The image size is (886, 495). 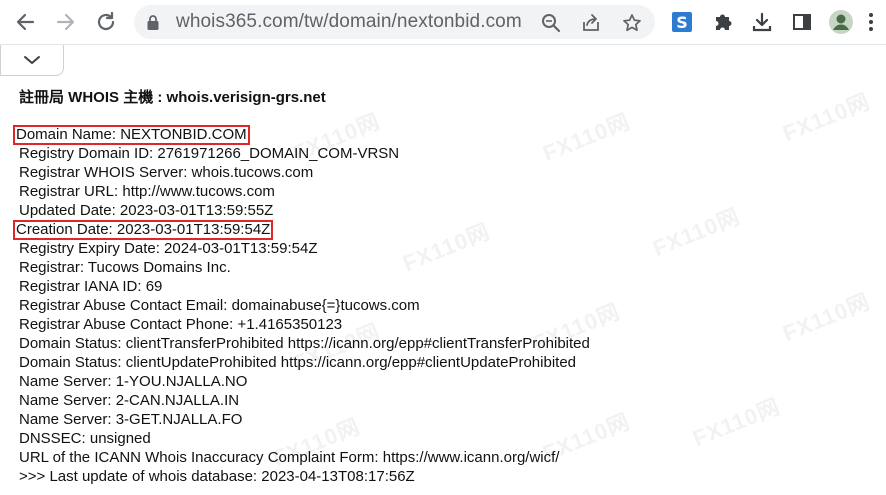 What do you see at coordinates (153, 22) in the screenshot?
I see `lock-icon` at bounding box center [153, 22].